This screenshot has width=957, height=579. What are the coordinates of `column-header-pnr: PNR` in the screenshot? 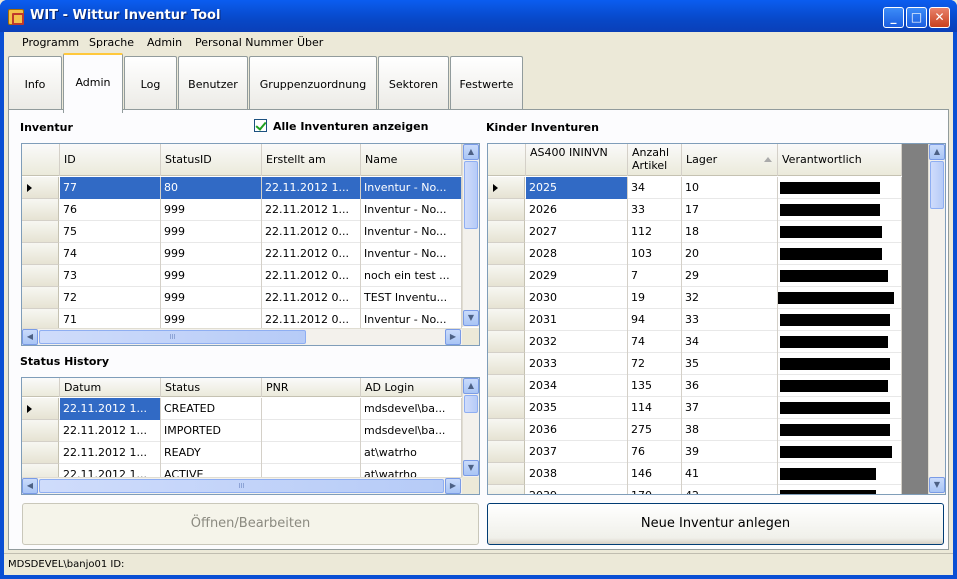 It's located at (311, 387).